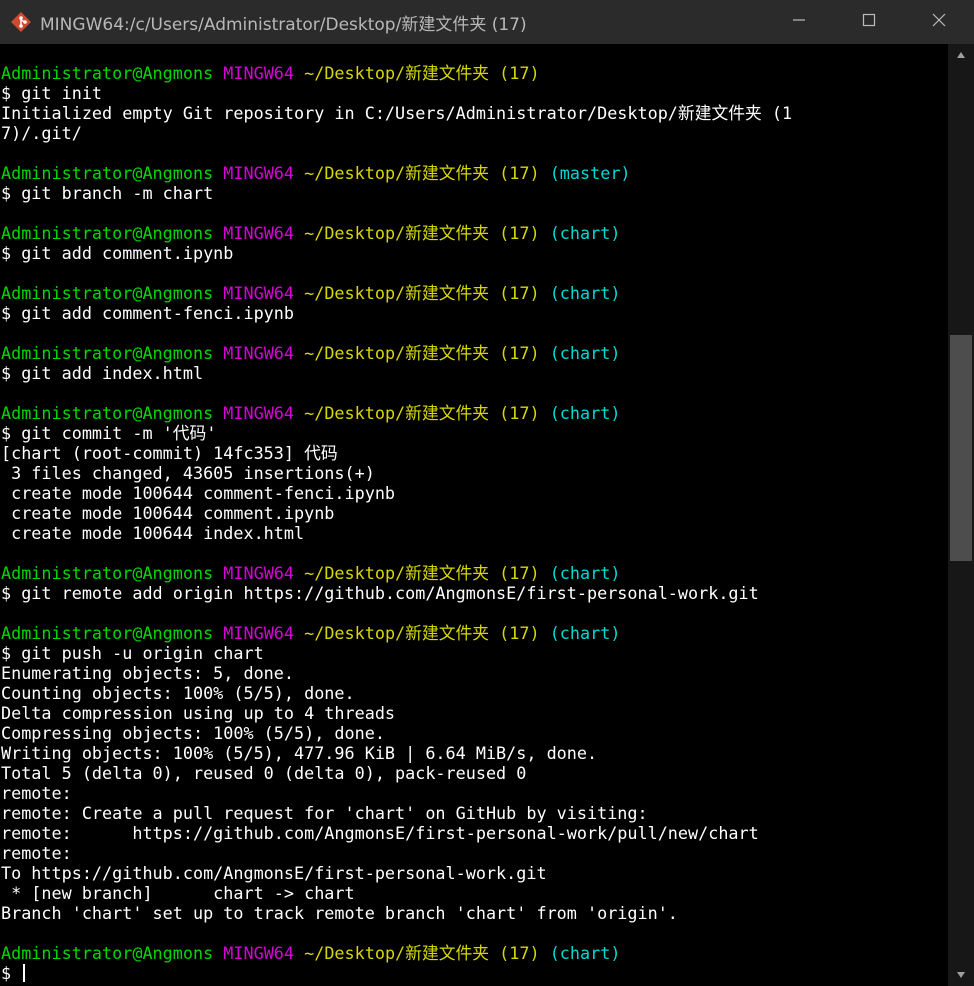 The image size is (974, 986). Describe the element at coordinates (396, 453) in the screenshot. I see `output-line: [chart (root-commit) 14fc353] 代码` at that location.